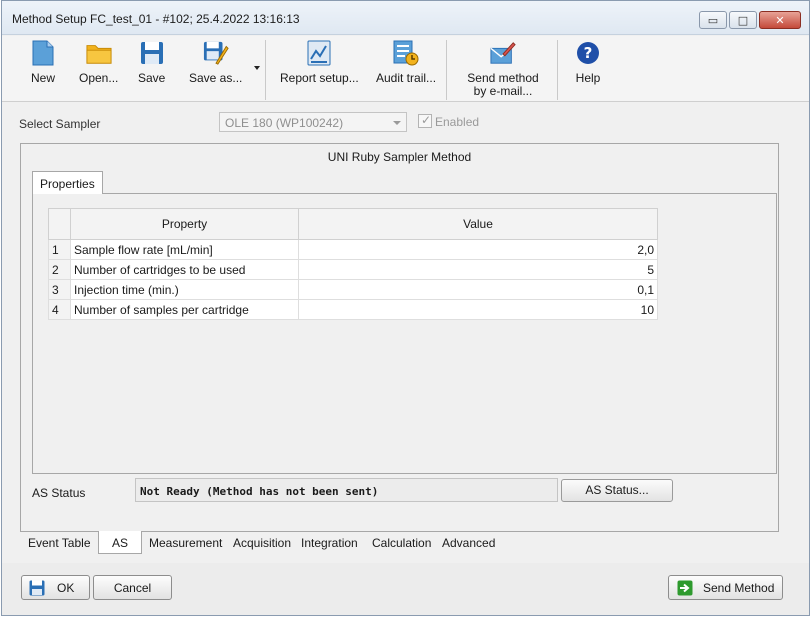 This screenshot has height=617, width=811. I want to click on ok-label: OK, so click(66, 587).